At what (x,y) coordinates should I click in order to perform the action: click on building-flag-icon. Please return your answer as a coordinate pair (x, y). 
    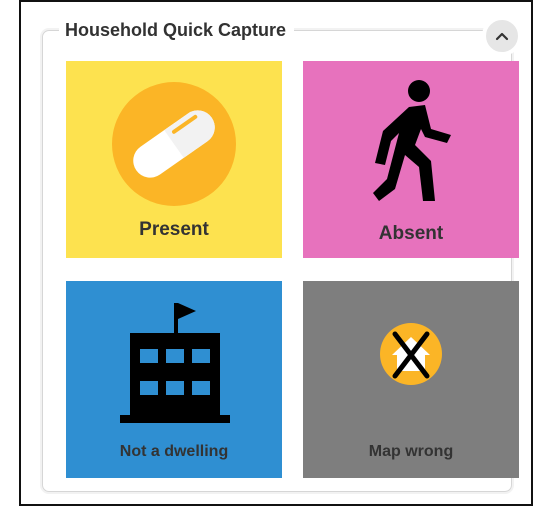
    Looking at the image, I should click on (175, 363).